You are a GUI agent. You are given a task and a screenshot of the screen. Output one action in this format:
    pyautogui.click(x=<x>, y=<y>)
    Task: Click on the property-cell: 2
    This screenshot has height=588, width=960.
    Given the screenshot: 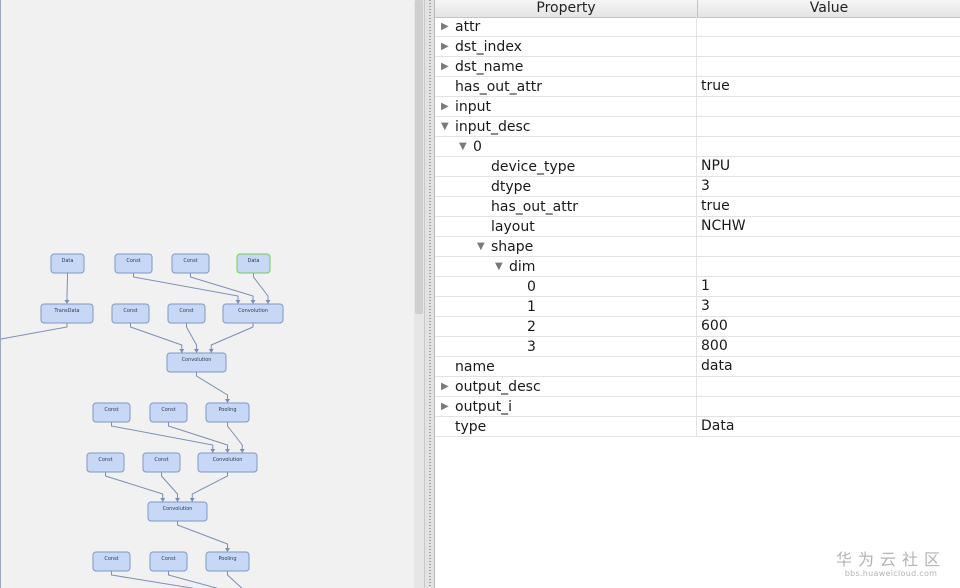 What is the action you would take?
    pyautogui.click(x=566, y=326)
    